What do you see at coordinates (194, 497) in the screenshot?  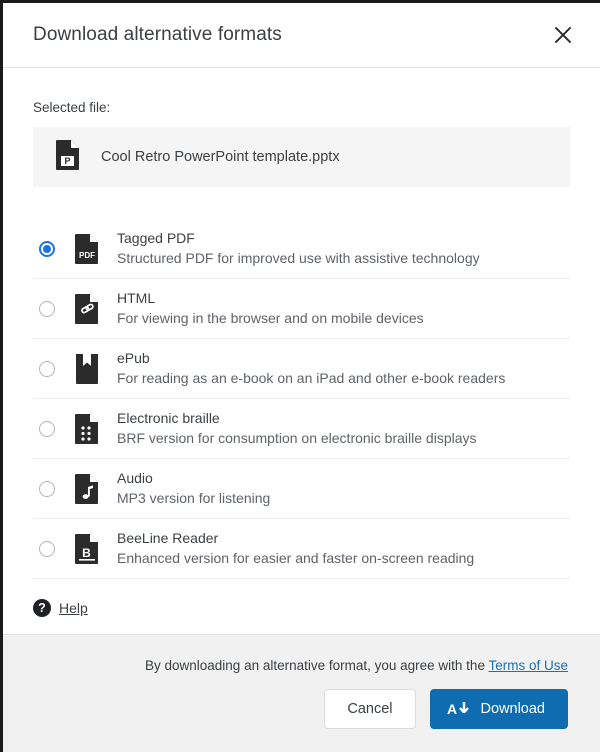 I see `option-description: MP3 version for listening` at bounding box center [194, 497].